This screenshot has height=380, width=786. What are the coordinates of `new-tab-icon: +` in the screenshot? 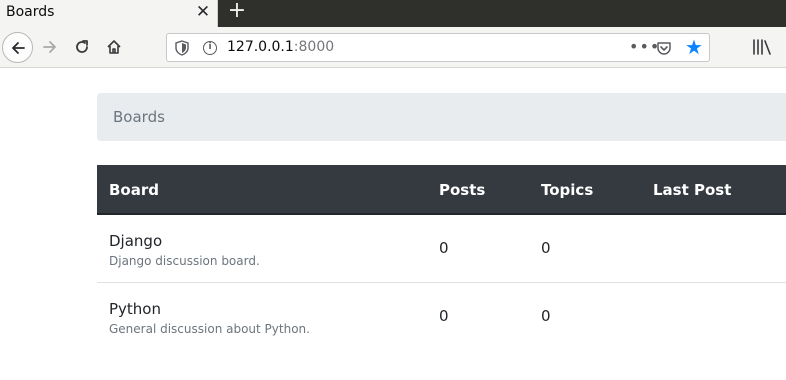 It's located at (237, 12).